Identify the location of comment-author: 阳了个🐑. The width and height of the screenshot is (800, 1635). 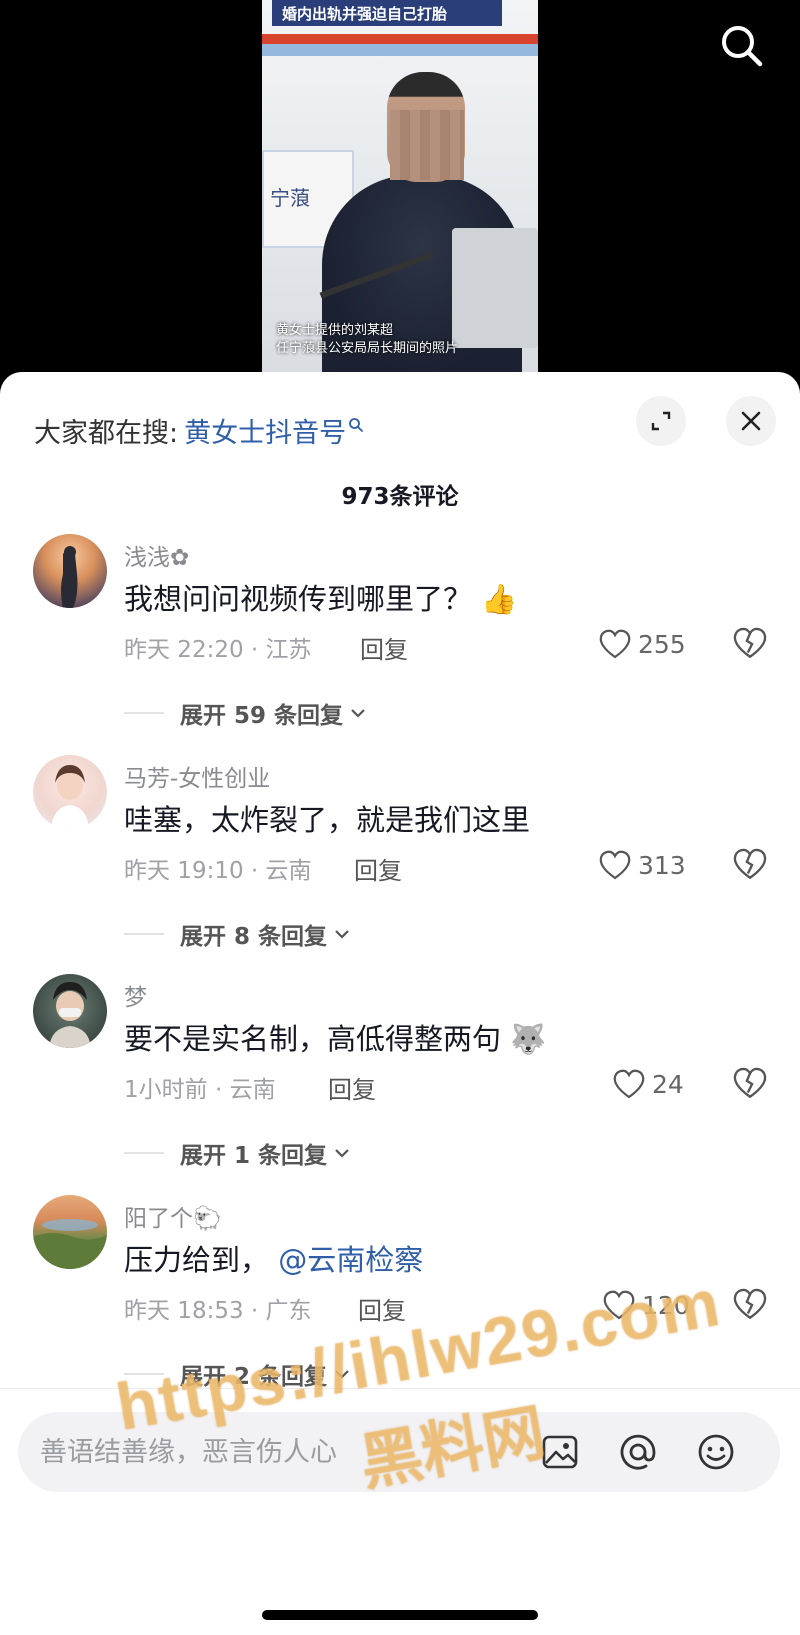
(173, 1216).